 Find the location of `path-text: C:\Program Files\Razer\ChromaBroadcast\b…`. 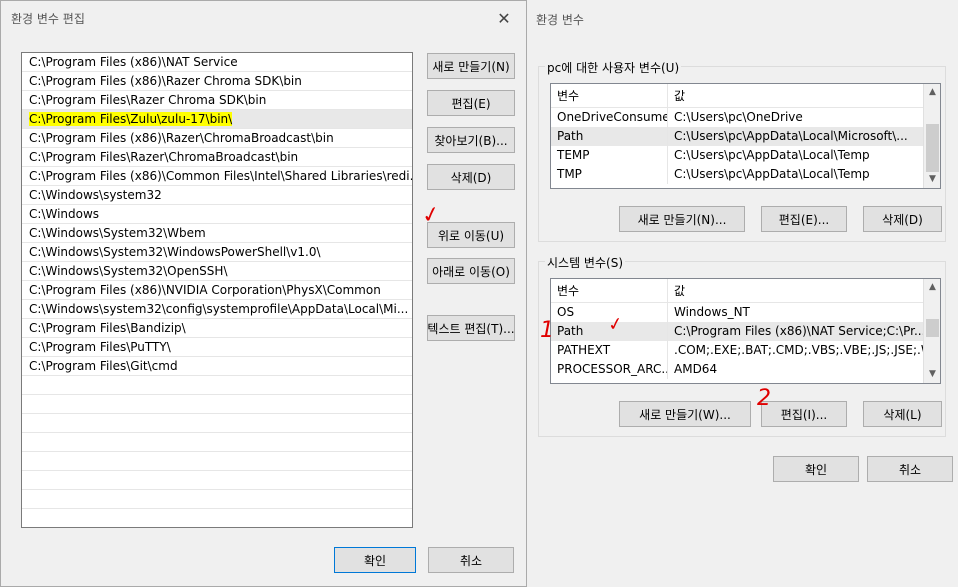

path-text: C:\Program Files\Razer\ChromaBroadcast\b… is located at coordinates (164, 157).